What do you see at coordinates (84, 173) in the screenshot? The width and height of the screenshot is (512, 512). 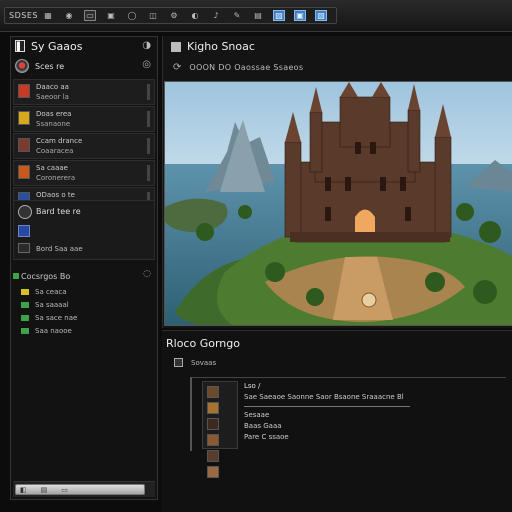 I see `list-item: Sa caaae Coronerera` at bounding box center [84, 173].